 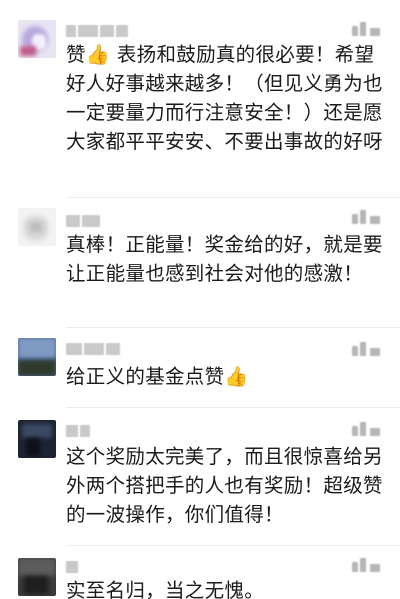 I want to click on comment-item: 给正义的基金点赞👍, so click(x=200, y=370).